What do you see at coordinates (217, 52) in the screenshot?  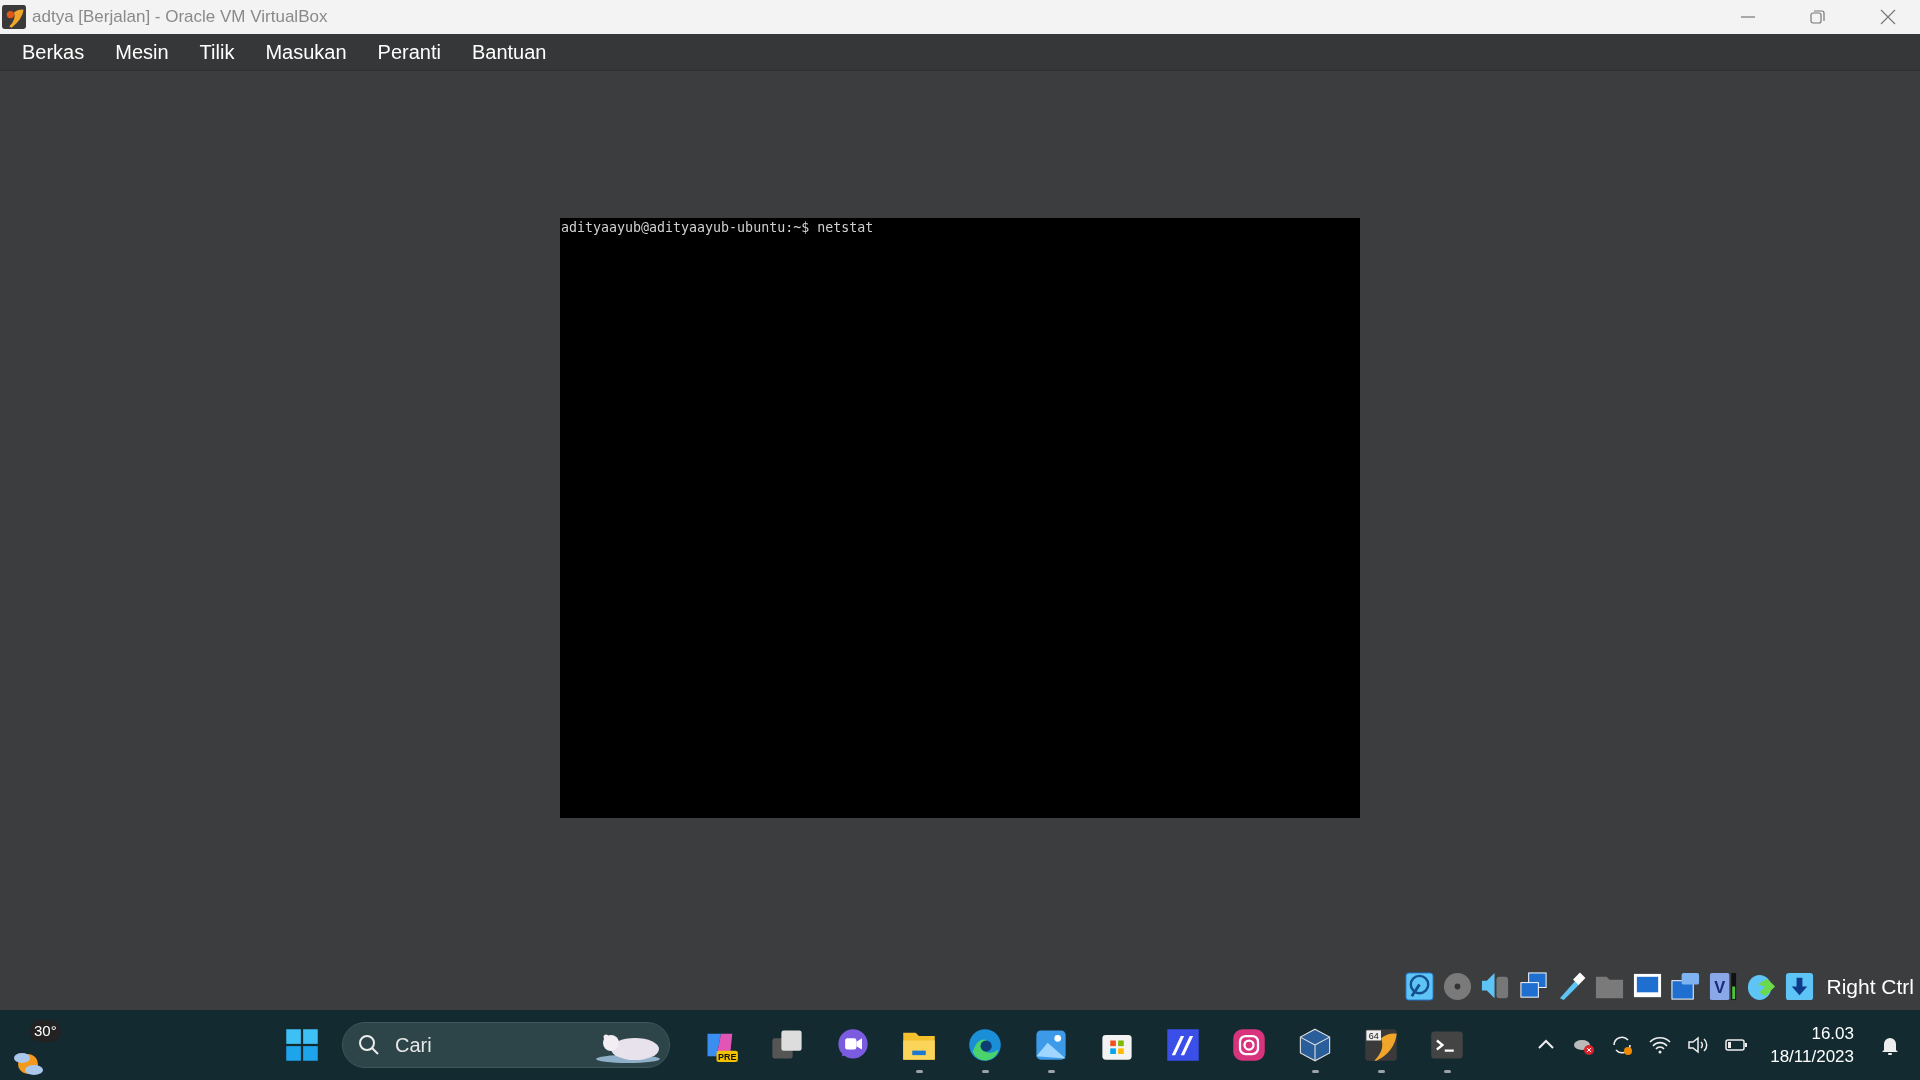 I see `menu-item: Tilik` at bounding box center [217, 52].